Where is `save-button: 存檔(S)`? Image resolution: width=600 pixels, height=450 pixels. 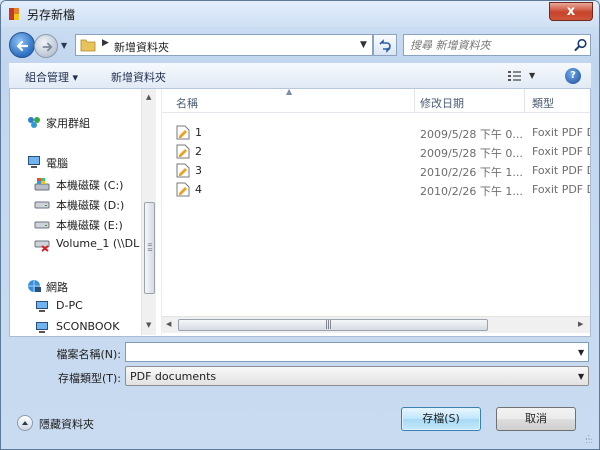
save-button: 存檔(S) is located at coordinates (441, 419).